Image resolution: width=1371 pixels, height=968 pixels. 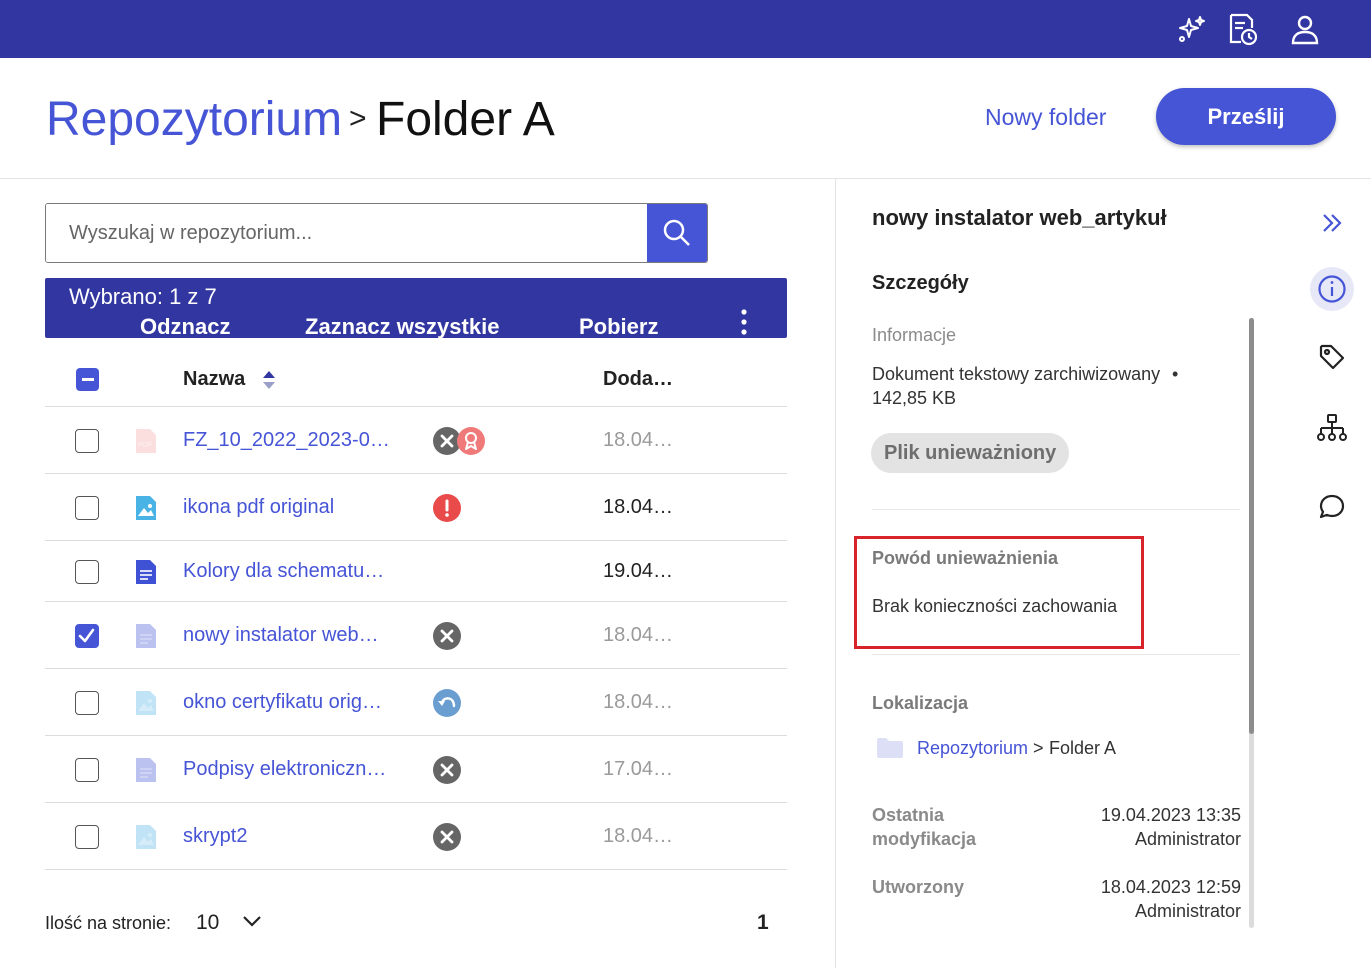 I want to click on restore-icon, so click(x=447, y=703).